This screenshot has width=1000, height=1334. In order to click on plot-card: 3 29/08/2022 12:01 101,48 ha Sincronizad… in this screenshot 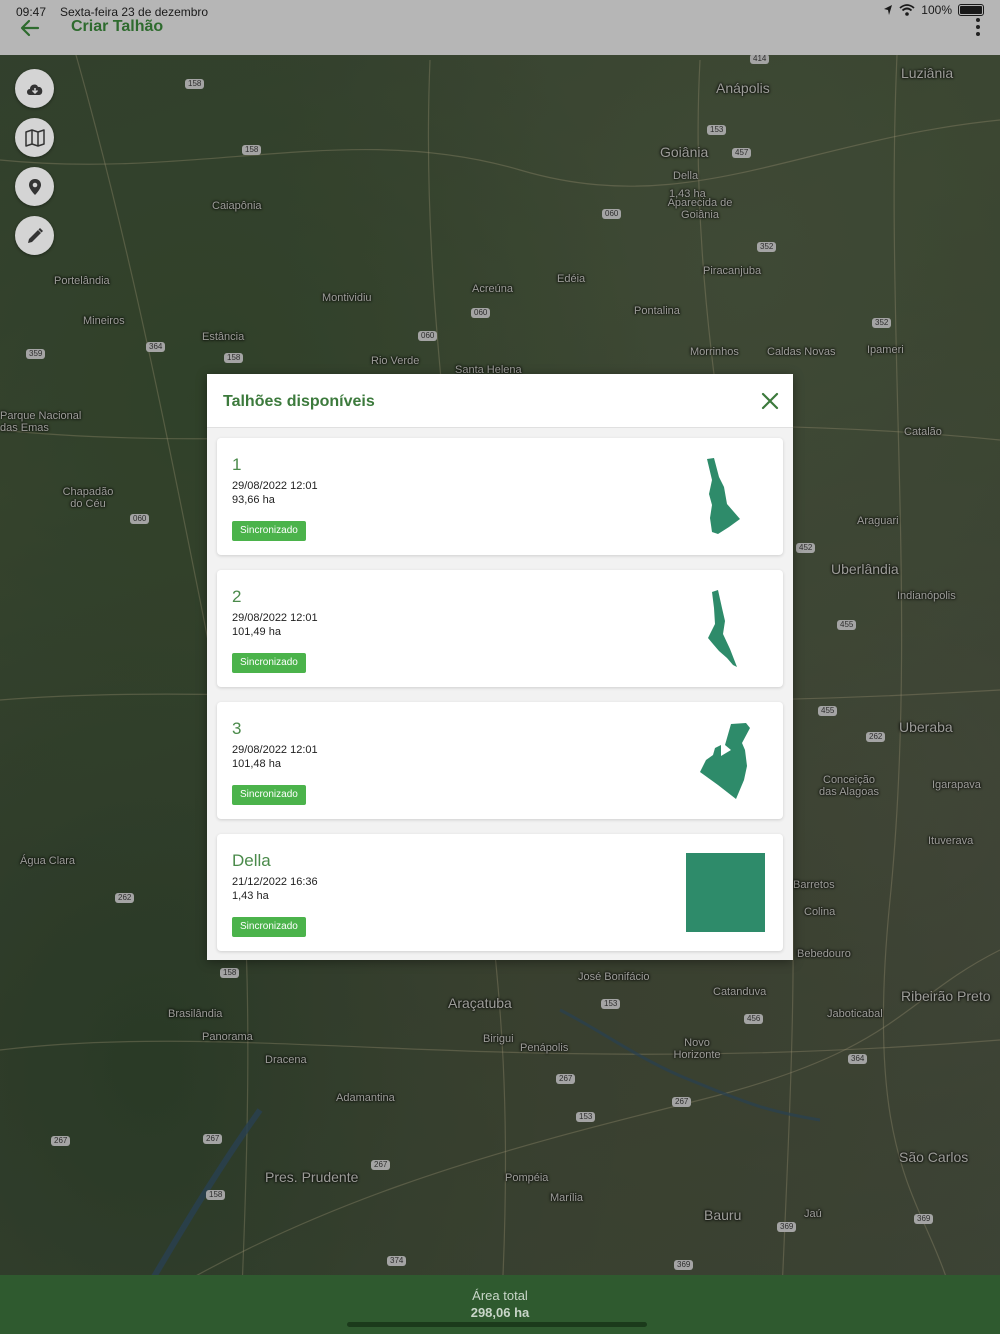, I will do `click(500, 760)`.